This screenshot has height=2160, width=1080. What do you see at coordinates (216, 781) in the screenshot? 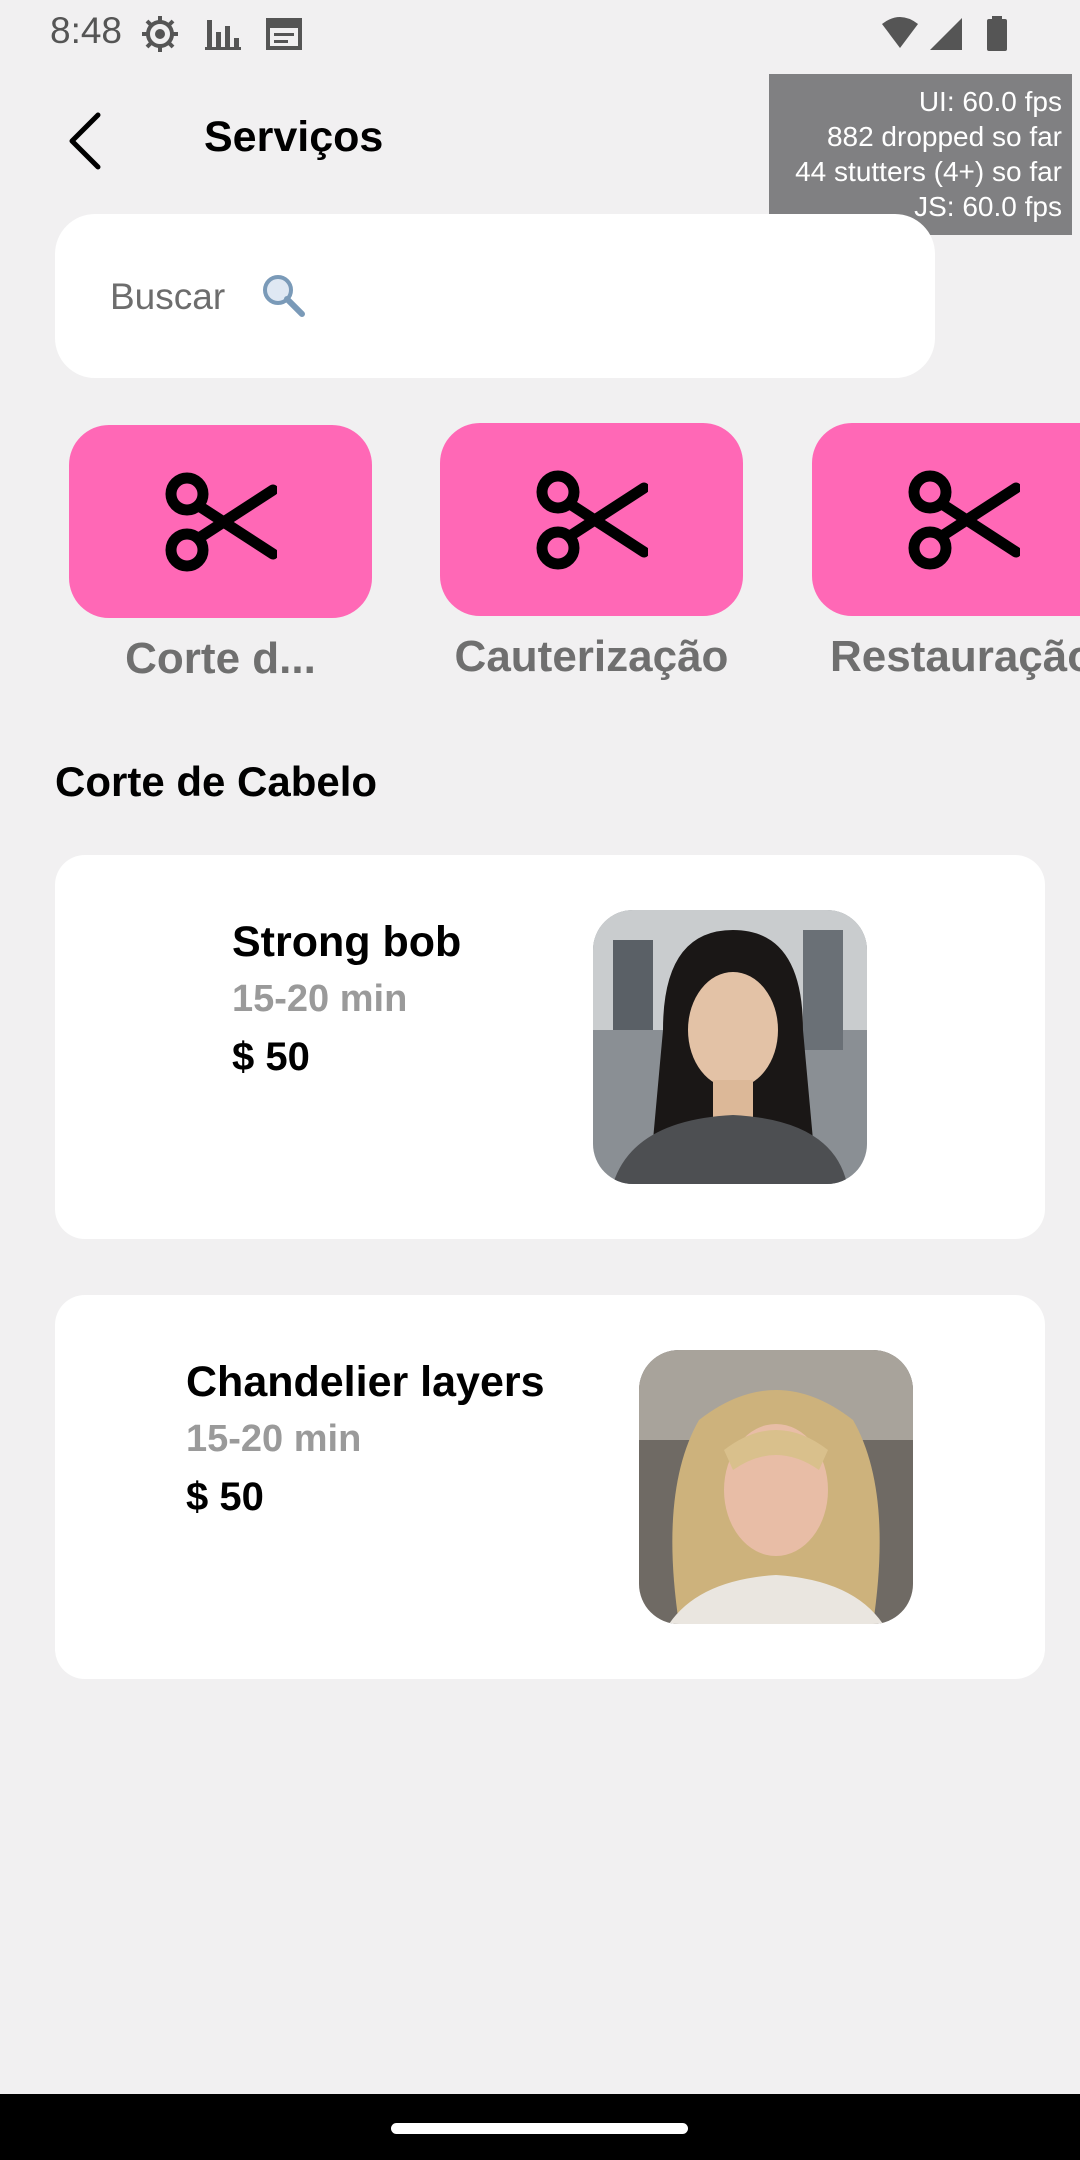
I see `section-title: Corte de Cabelo` at bounding box center [216, 781].